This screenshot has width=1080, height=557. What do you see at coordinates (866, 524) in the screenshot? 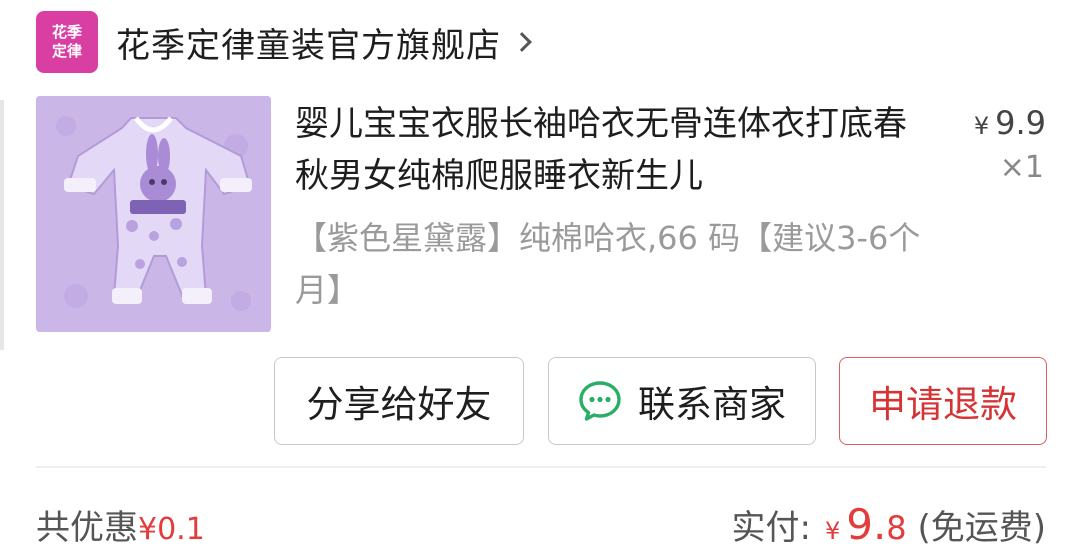
I see `paid-integer: 9.` at bounding box center [866, 524].